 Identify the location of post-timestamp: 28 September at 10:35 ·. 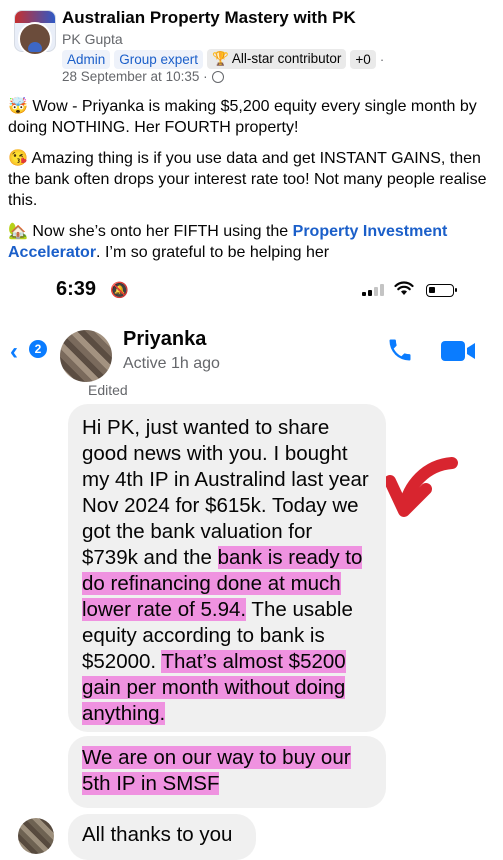
(135, 76).